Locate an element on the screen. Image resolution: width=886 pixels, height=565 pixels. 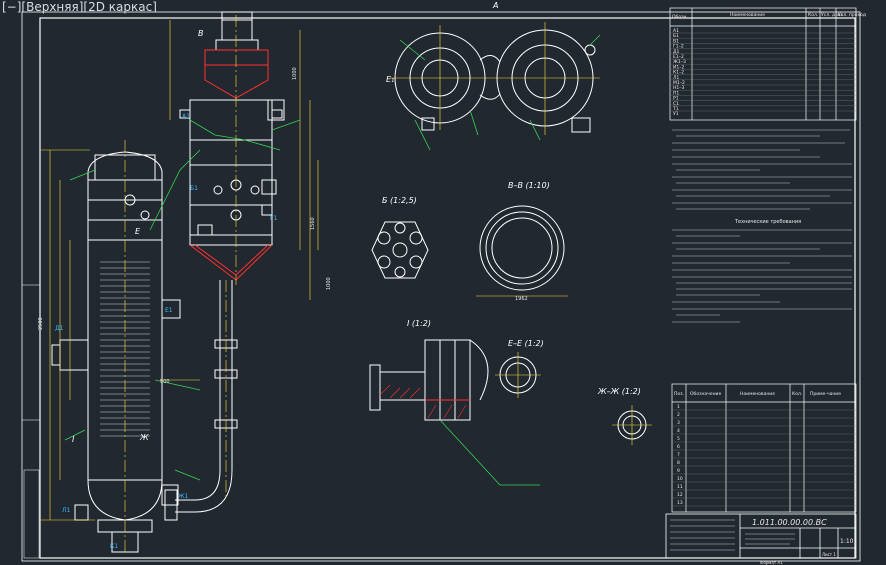
parts-table is located at coordinates (764, 448).